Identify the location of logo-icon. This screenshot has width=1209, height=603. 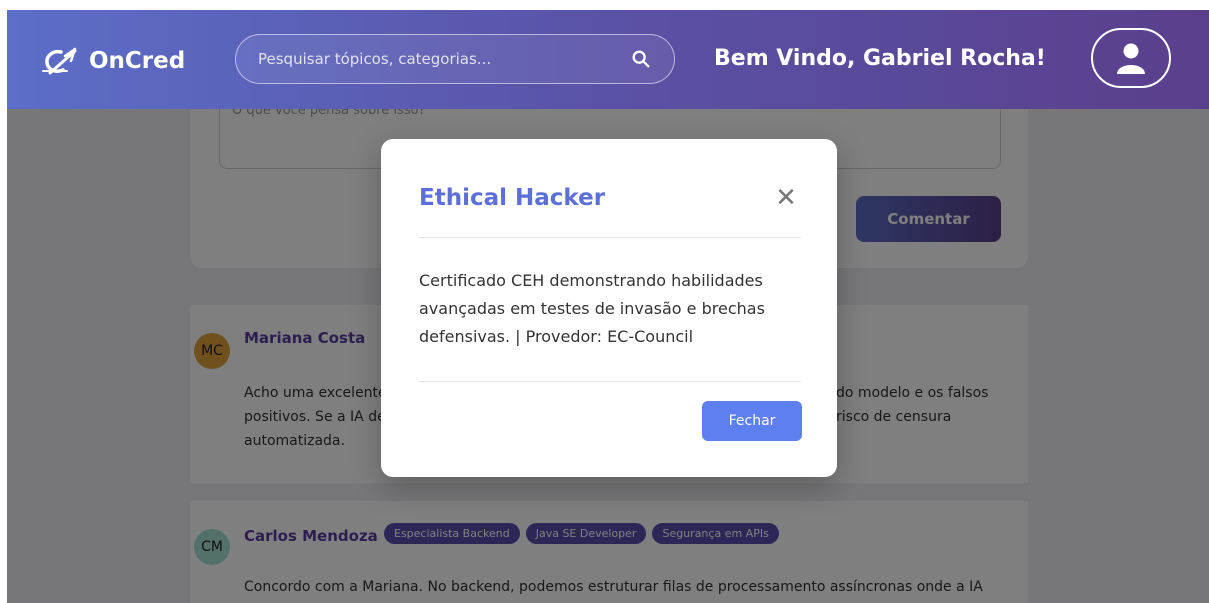
(59, 61).